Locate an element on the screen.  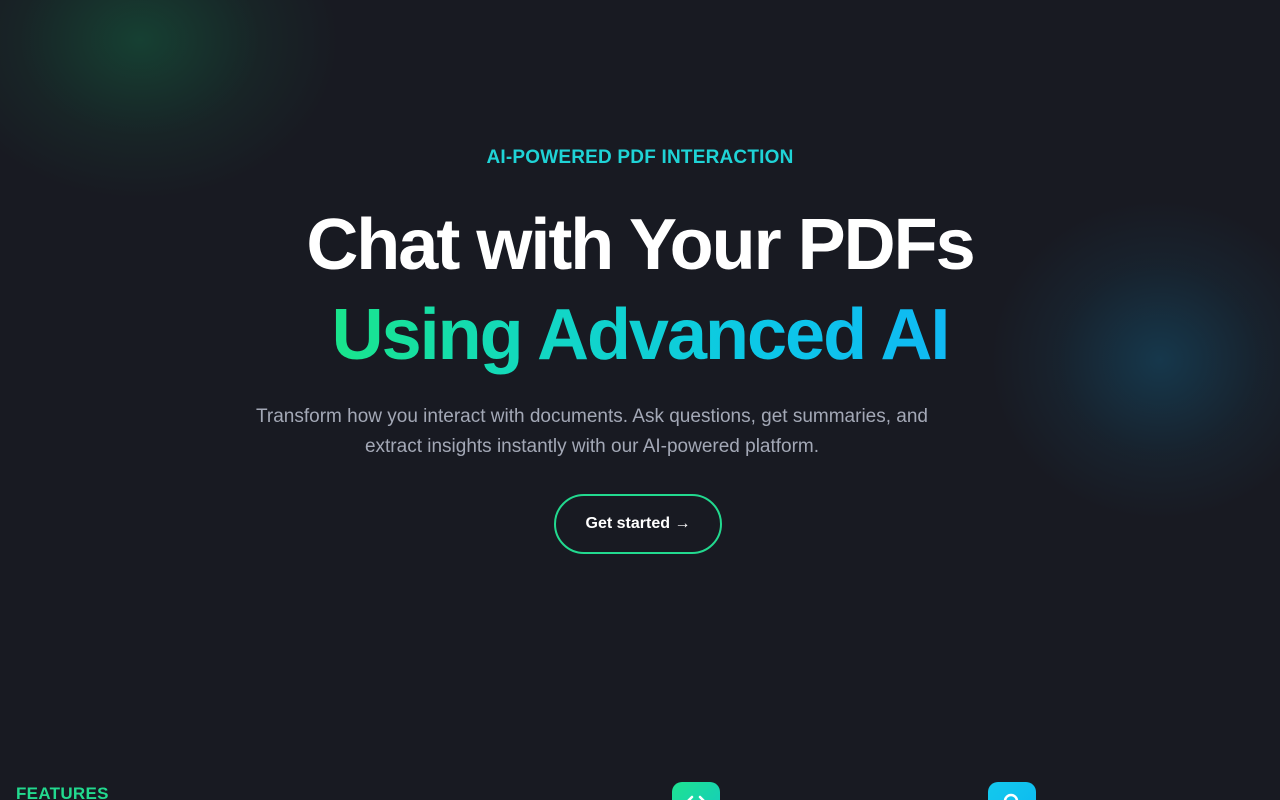
get-started-button: Get started → is located at coordinates (638, 524).